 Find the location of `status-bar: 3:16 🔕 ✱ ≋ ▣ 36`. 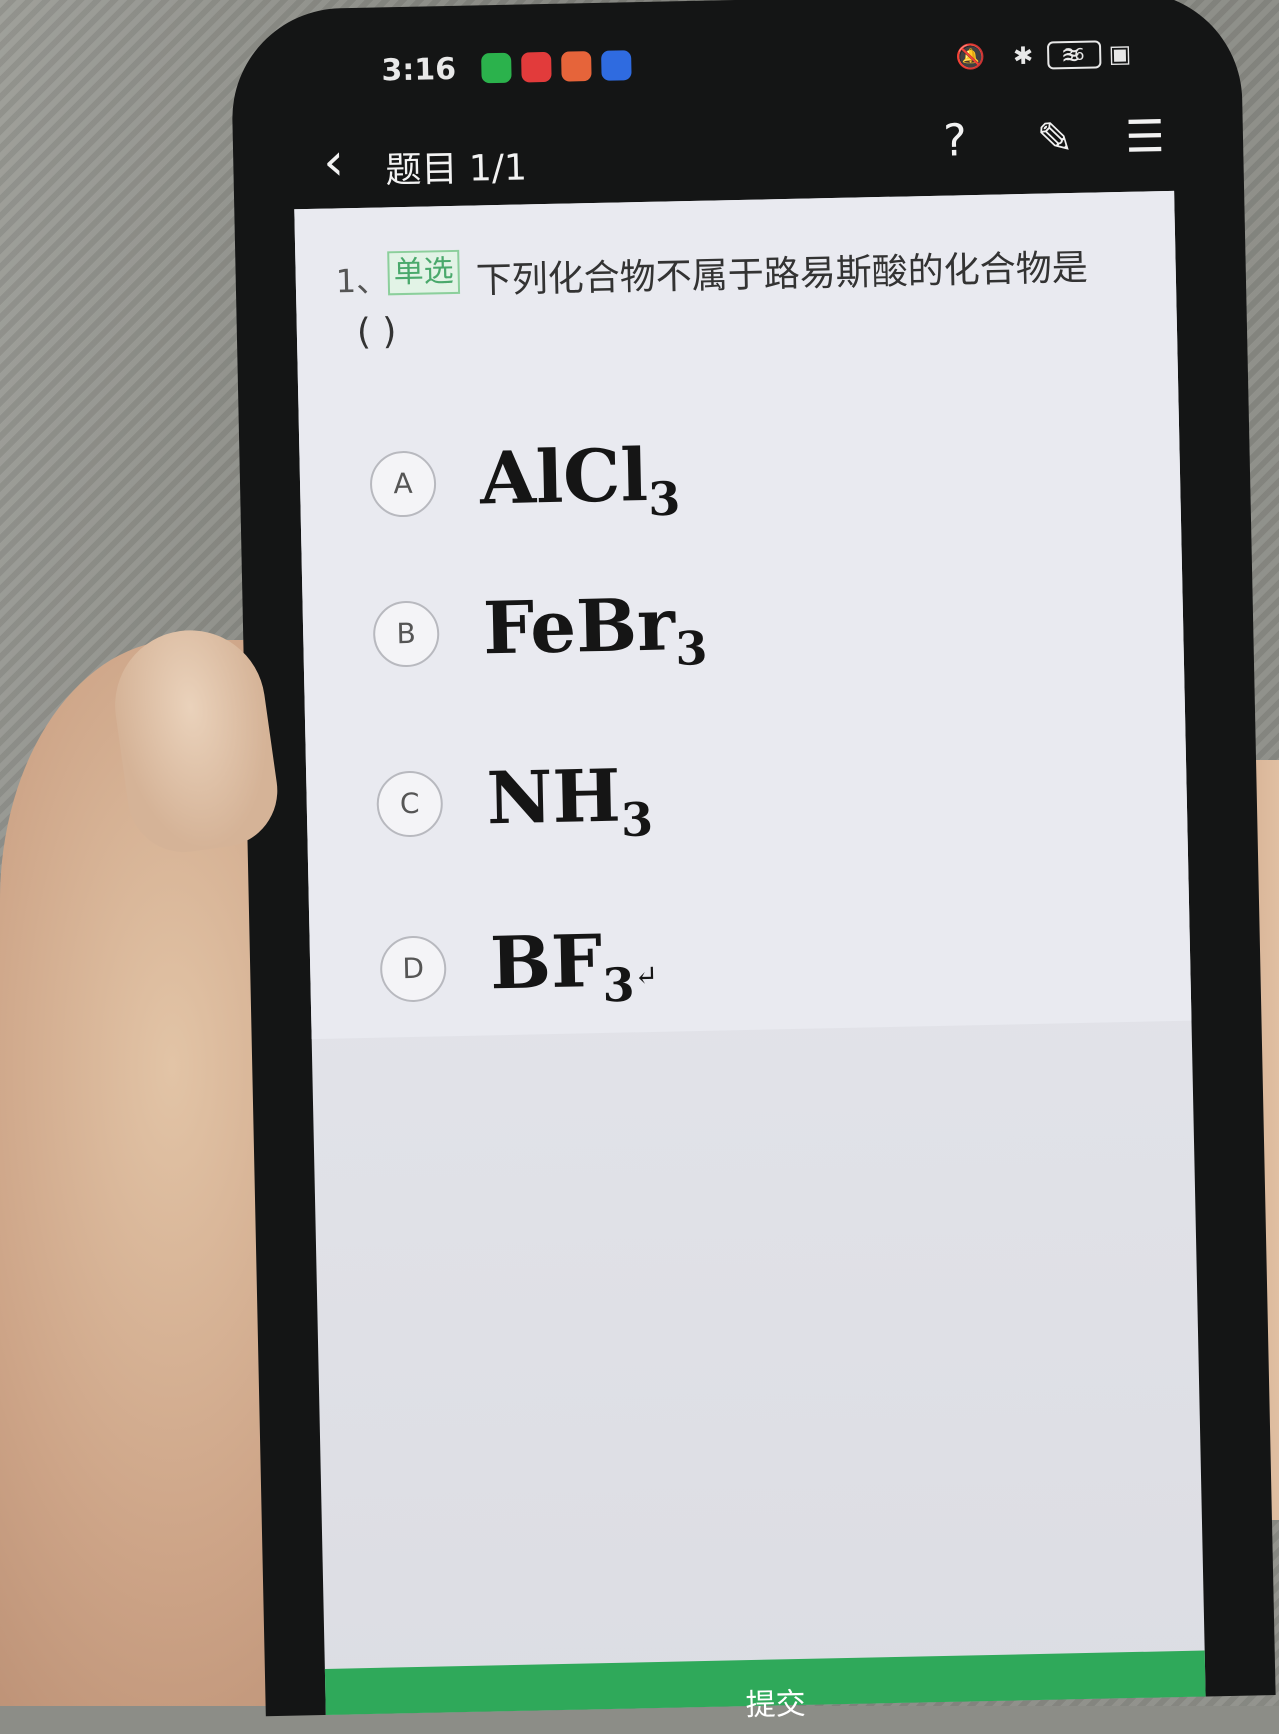

status-bar: 3:16 🔕 ✱ ≋ ▣ 36 is located at coordinates (741, 62).